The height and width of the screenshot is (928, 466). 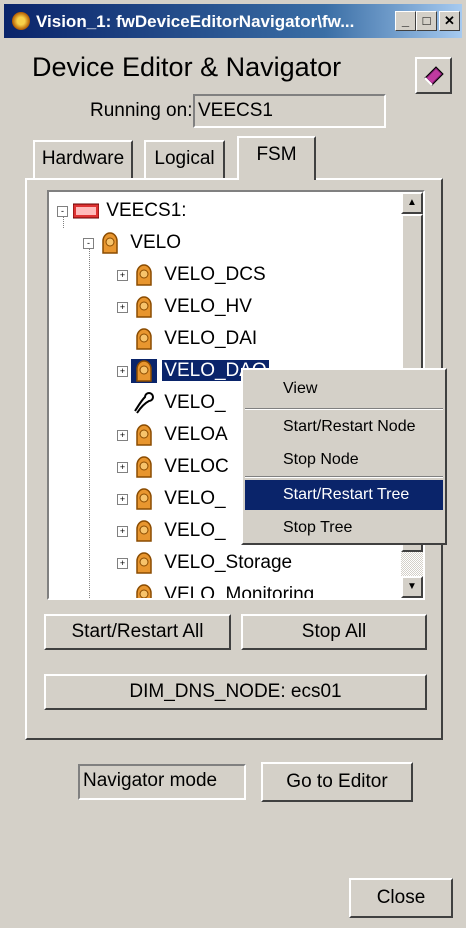 I want to click on stop-all-button: Stop All, so click(x=334, y=632).